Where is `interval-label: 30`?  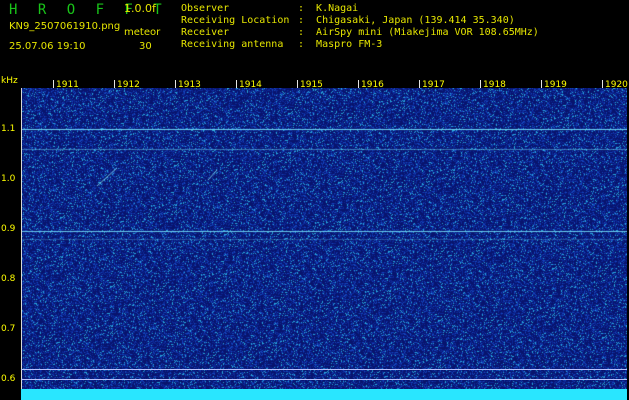
interval-label: 30 is located at coordinates (145, 46).